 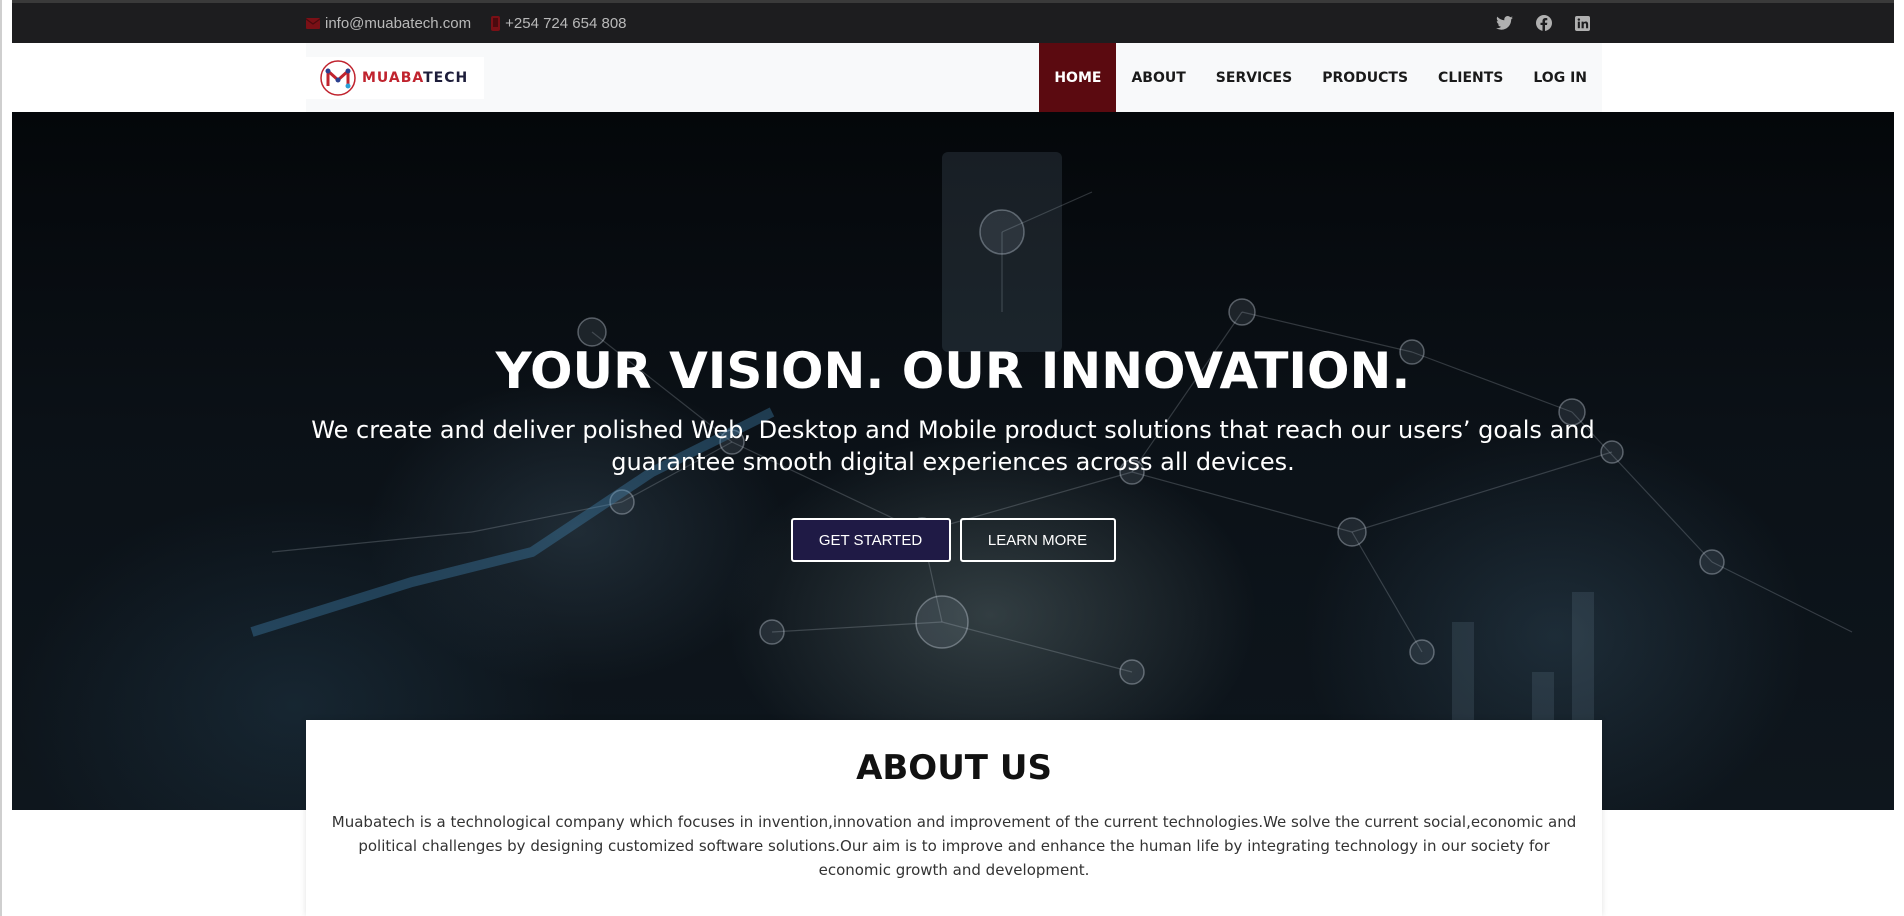 What do you see at coordinates (870, 540) in the screenshot?
I see `get-started-button: GET STARTED` at bounding box center [870, 540].